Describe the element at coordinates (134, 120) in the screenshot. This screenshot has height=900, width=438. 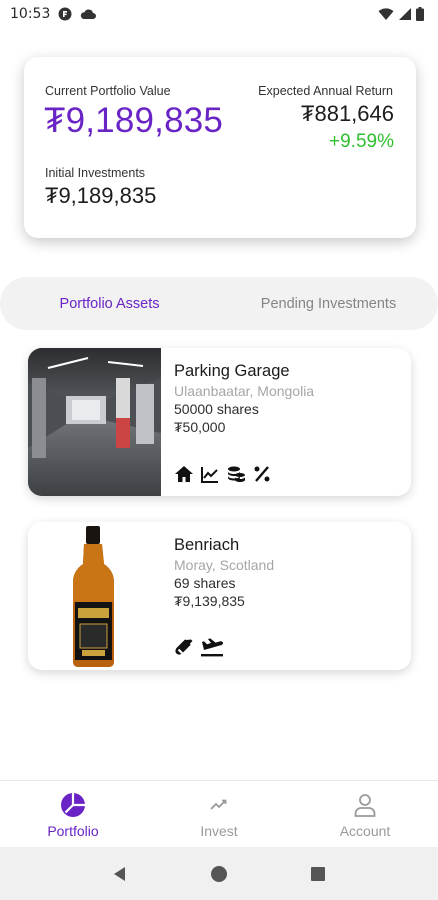
I see `current-value: ₮9,189,835` at that location.